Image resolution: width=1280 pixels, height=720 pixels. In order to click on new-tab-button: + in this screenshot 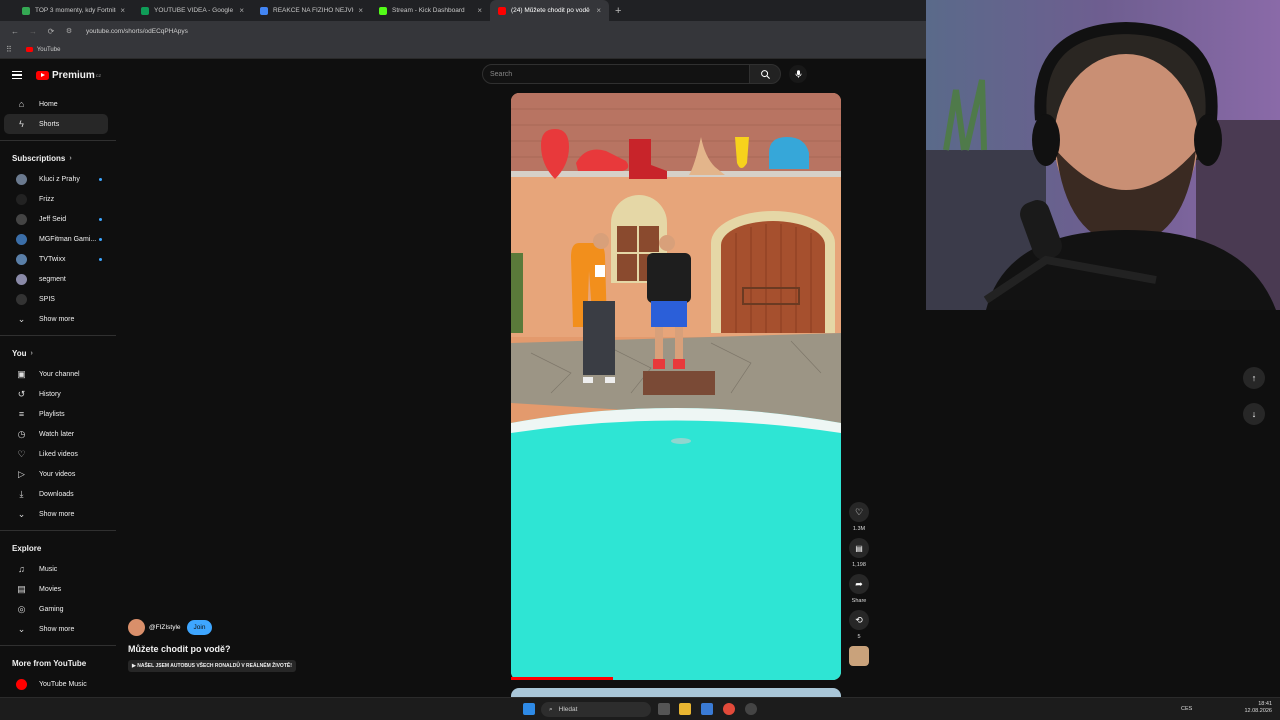, I will do `click(618, 11)`.